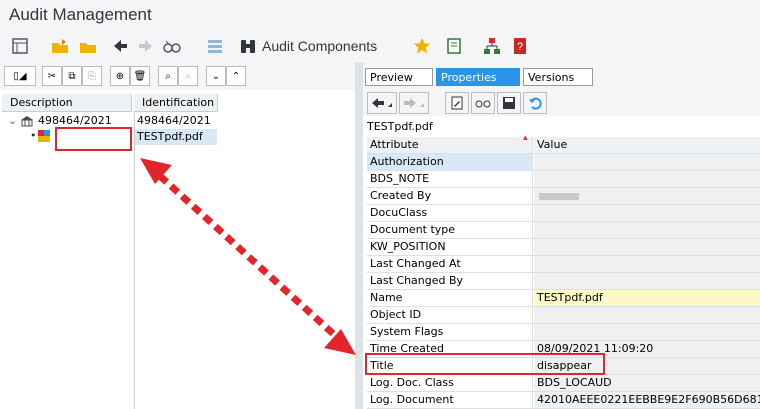 The image size is (760, 409). I want to click on dashed-arrow-overlay, so click(248, 256).